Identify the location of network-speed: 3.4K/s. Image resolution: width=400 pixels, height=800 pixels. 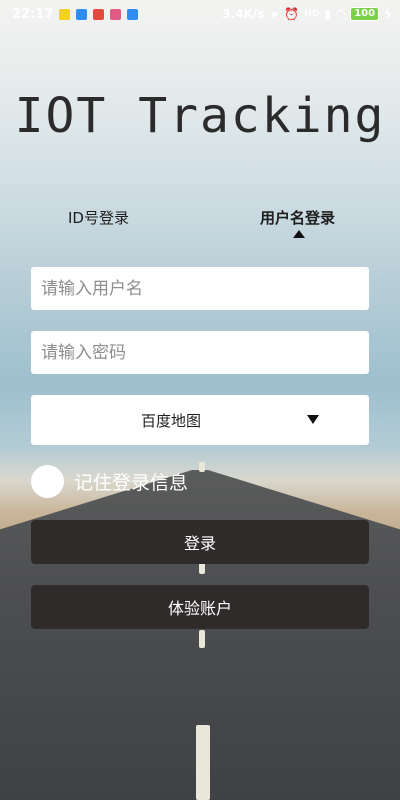
(243, 14).